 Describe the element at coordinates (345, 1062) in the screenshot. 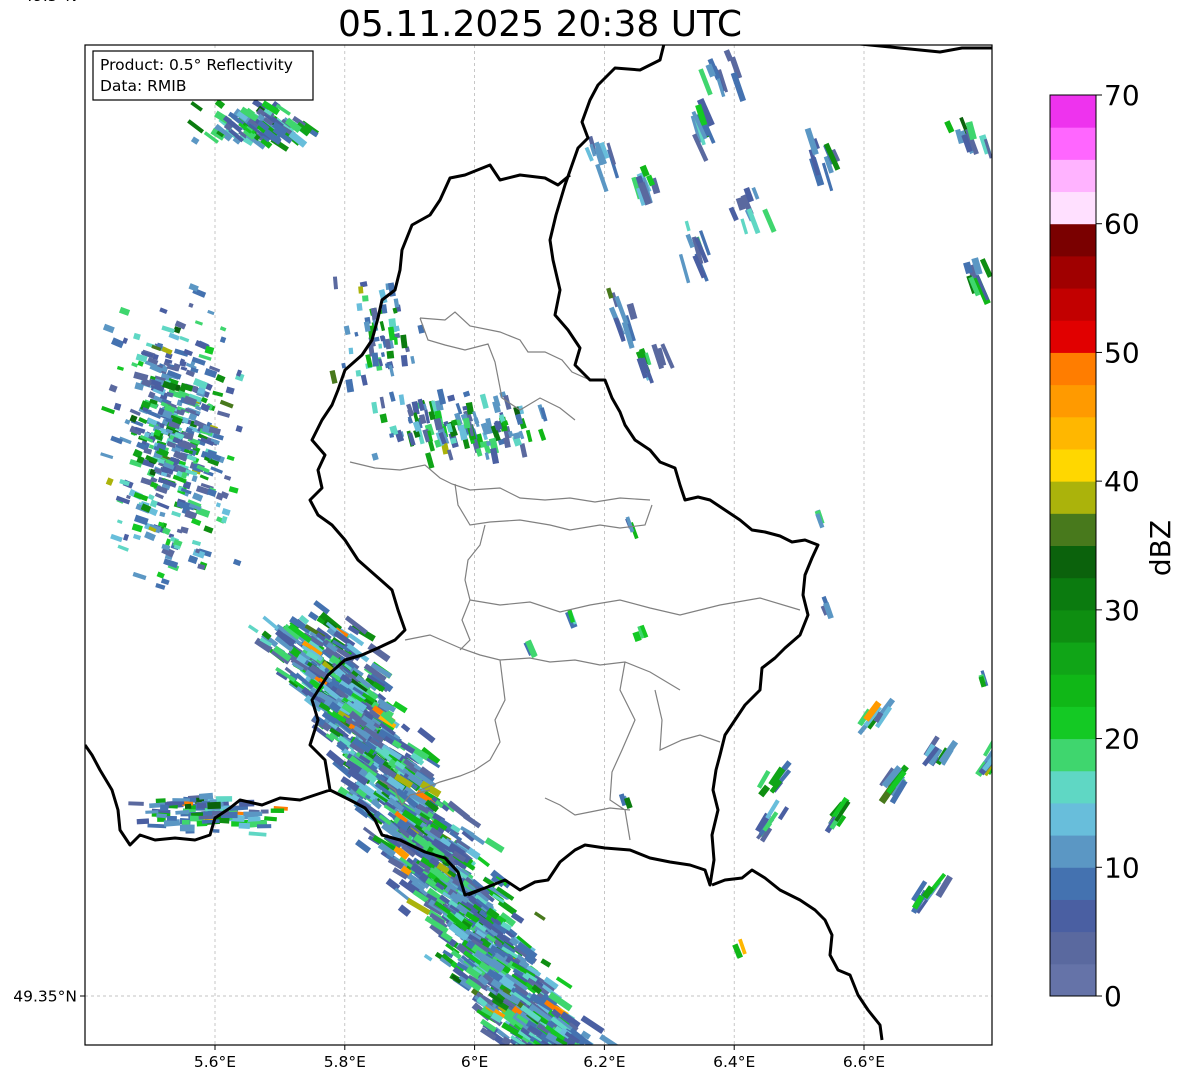

I see `x-tick-label: 5.8°E` at that location.